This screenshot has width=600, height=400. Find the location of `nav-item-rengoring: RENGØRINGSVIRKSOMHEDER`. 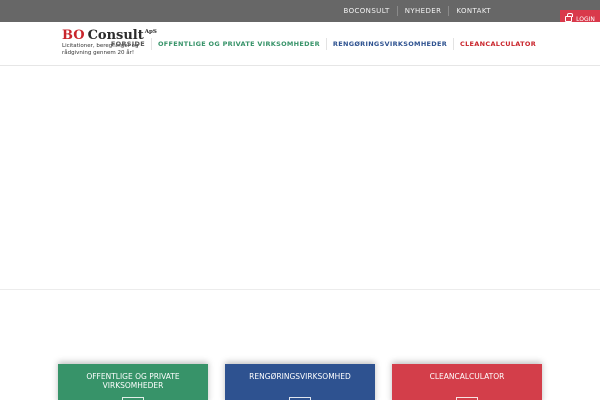

nav-item-rengoring: RENGØRINGSVIRKSOMHEDER is located at coordinates (390, 44).